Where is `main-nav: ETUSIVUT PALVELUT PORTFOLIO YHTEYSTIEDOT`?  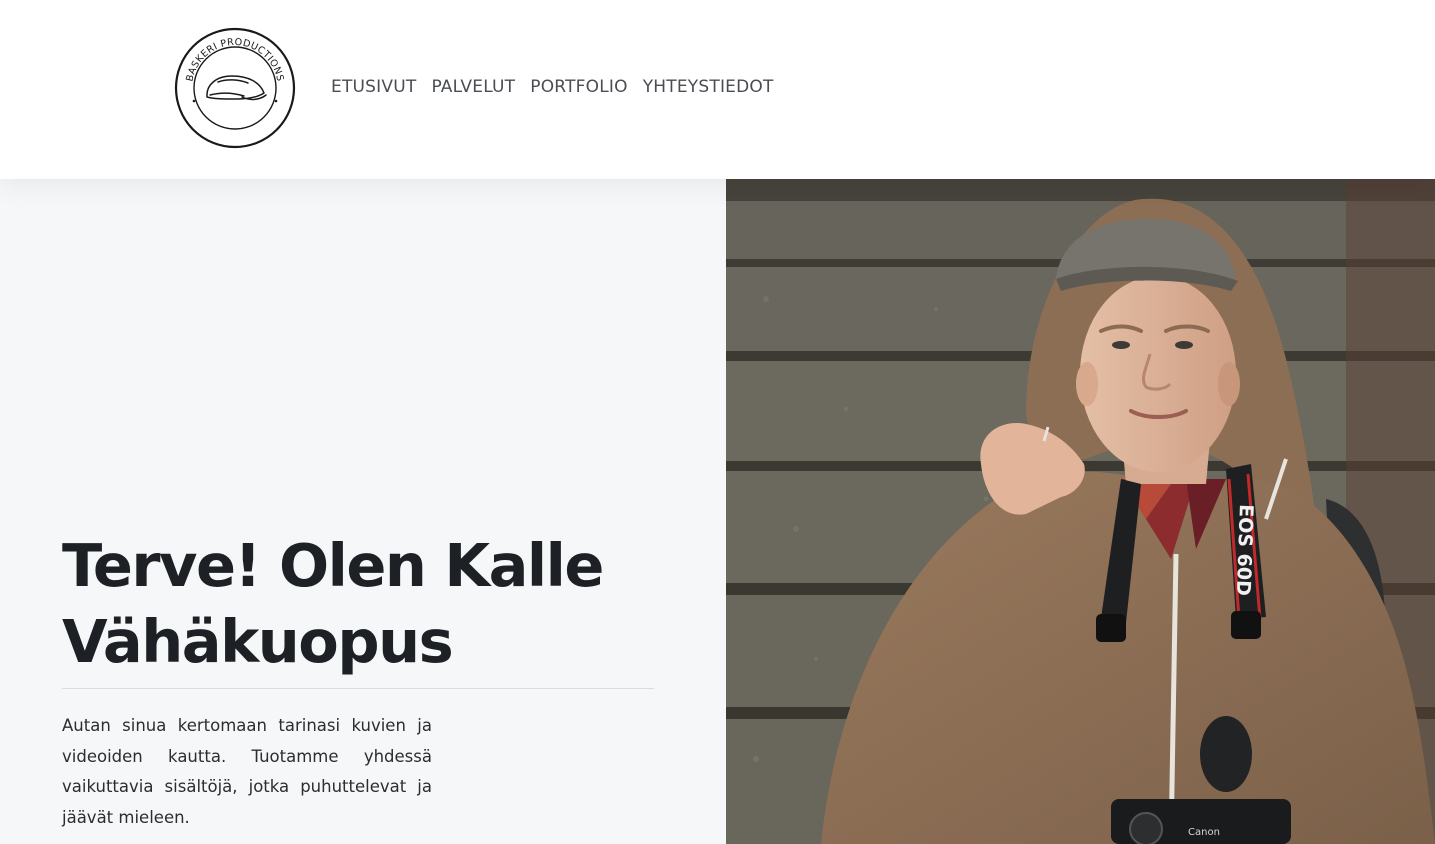
main-nav: ETUSIVUT PALVELUT PORTFOLIO YHTEYSTIEDOT is located at coordinates (552, 87).